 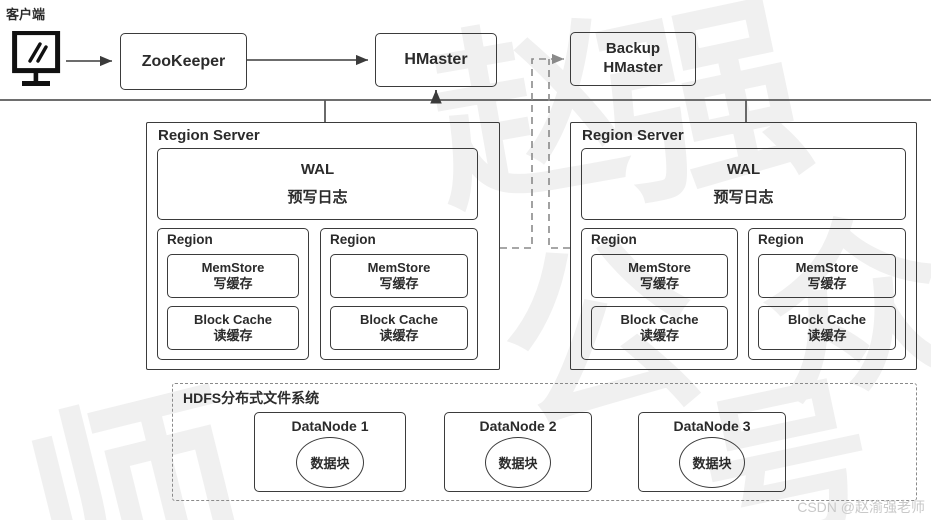 What do you see at coordinates (38, 60) in the screenshot?
I see `monitor-icon` at bounding box center [38, 60].